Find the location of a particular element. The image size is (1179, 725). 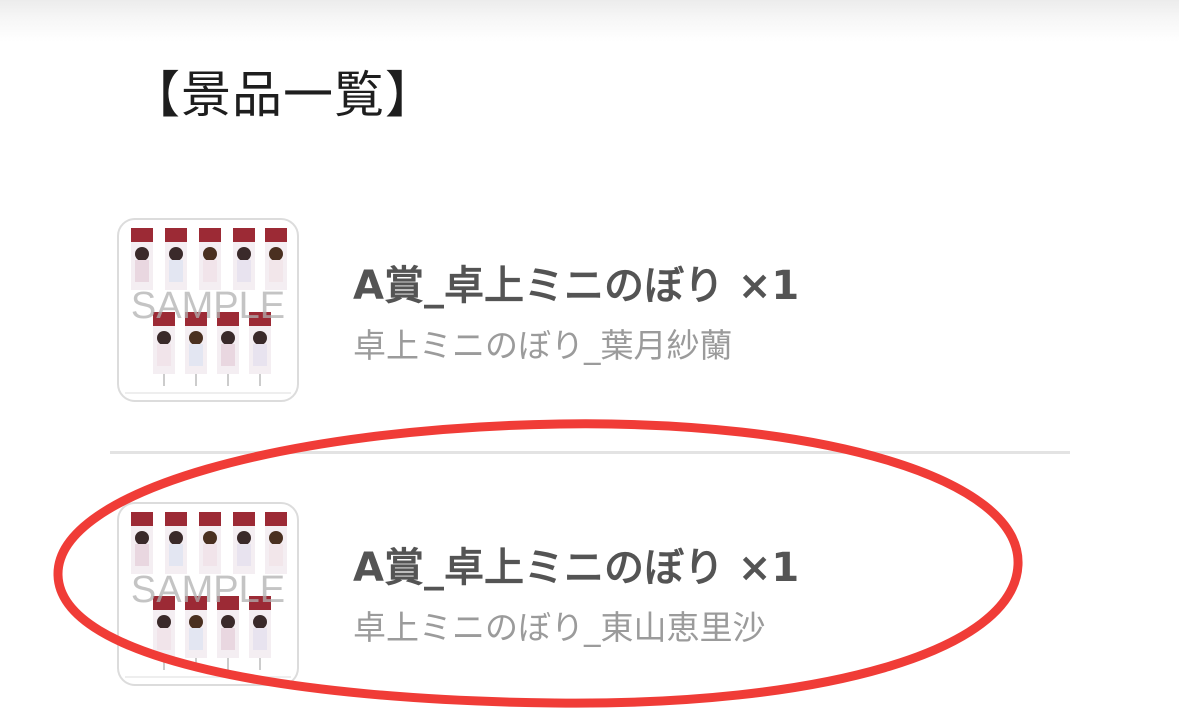

prize-subtitle: 卓上ミニのぼり_葉月紗蘭 is located at coordinates (543, 345).